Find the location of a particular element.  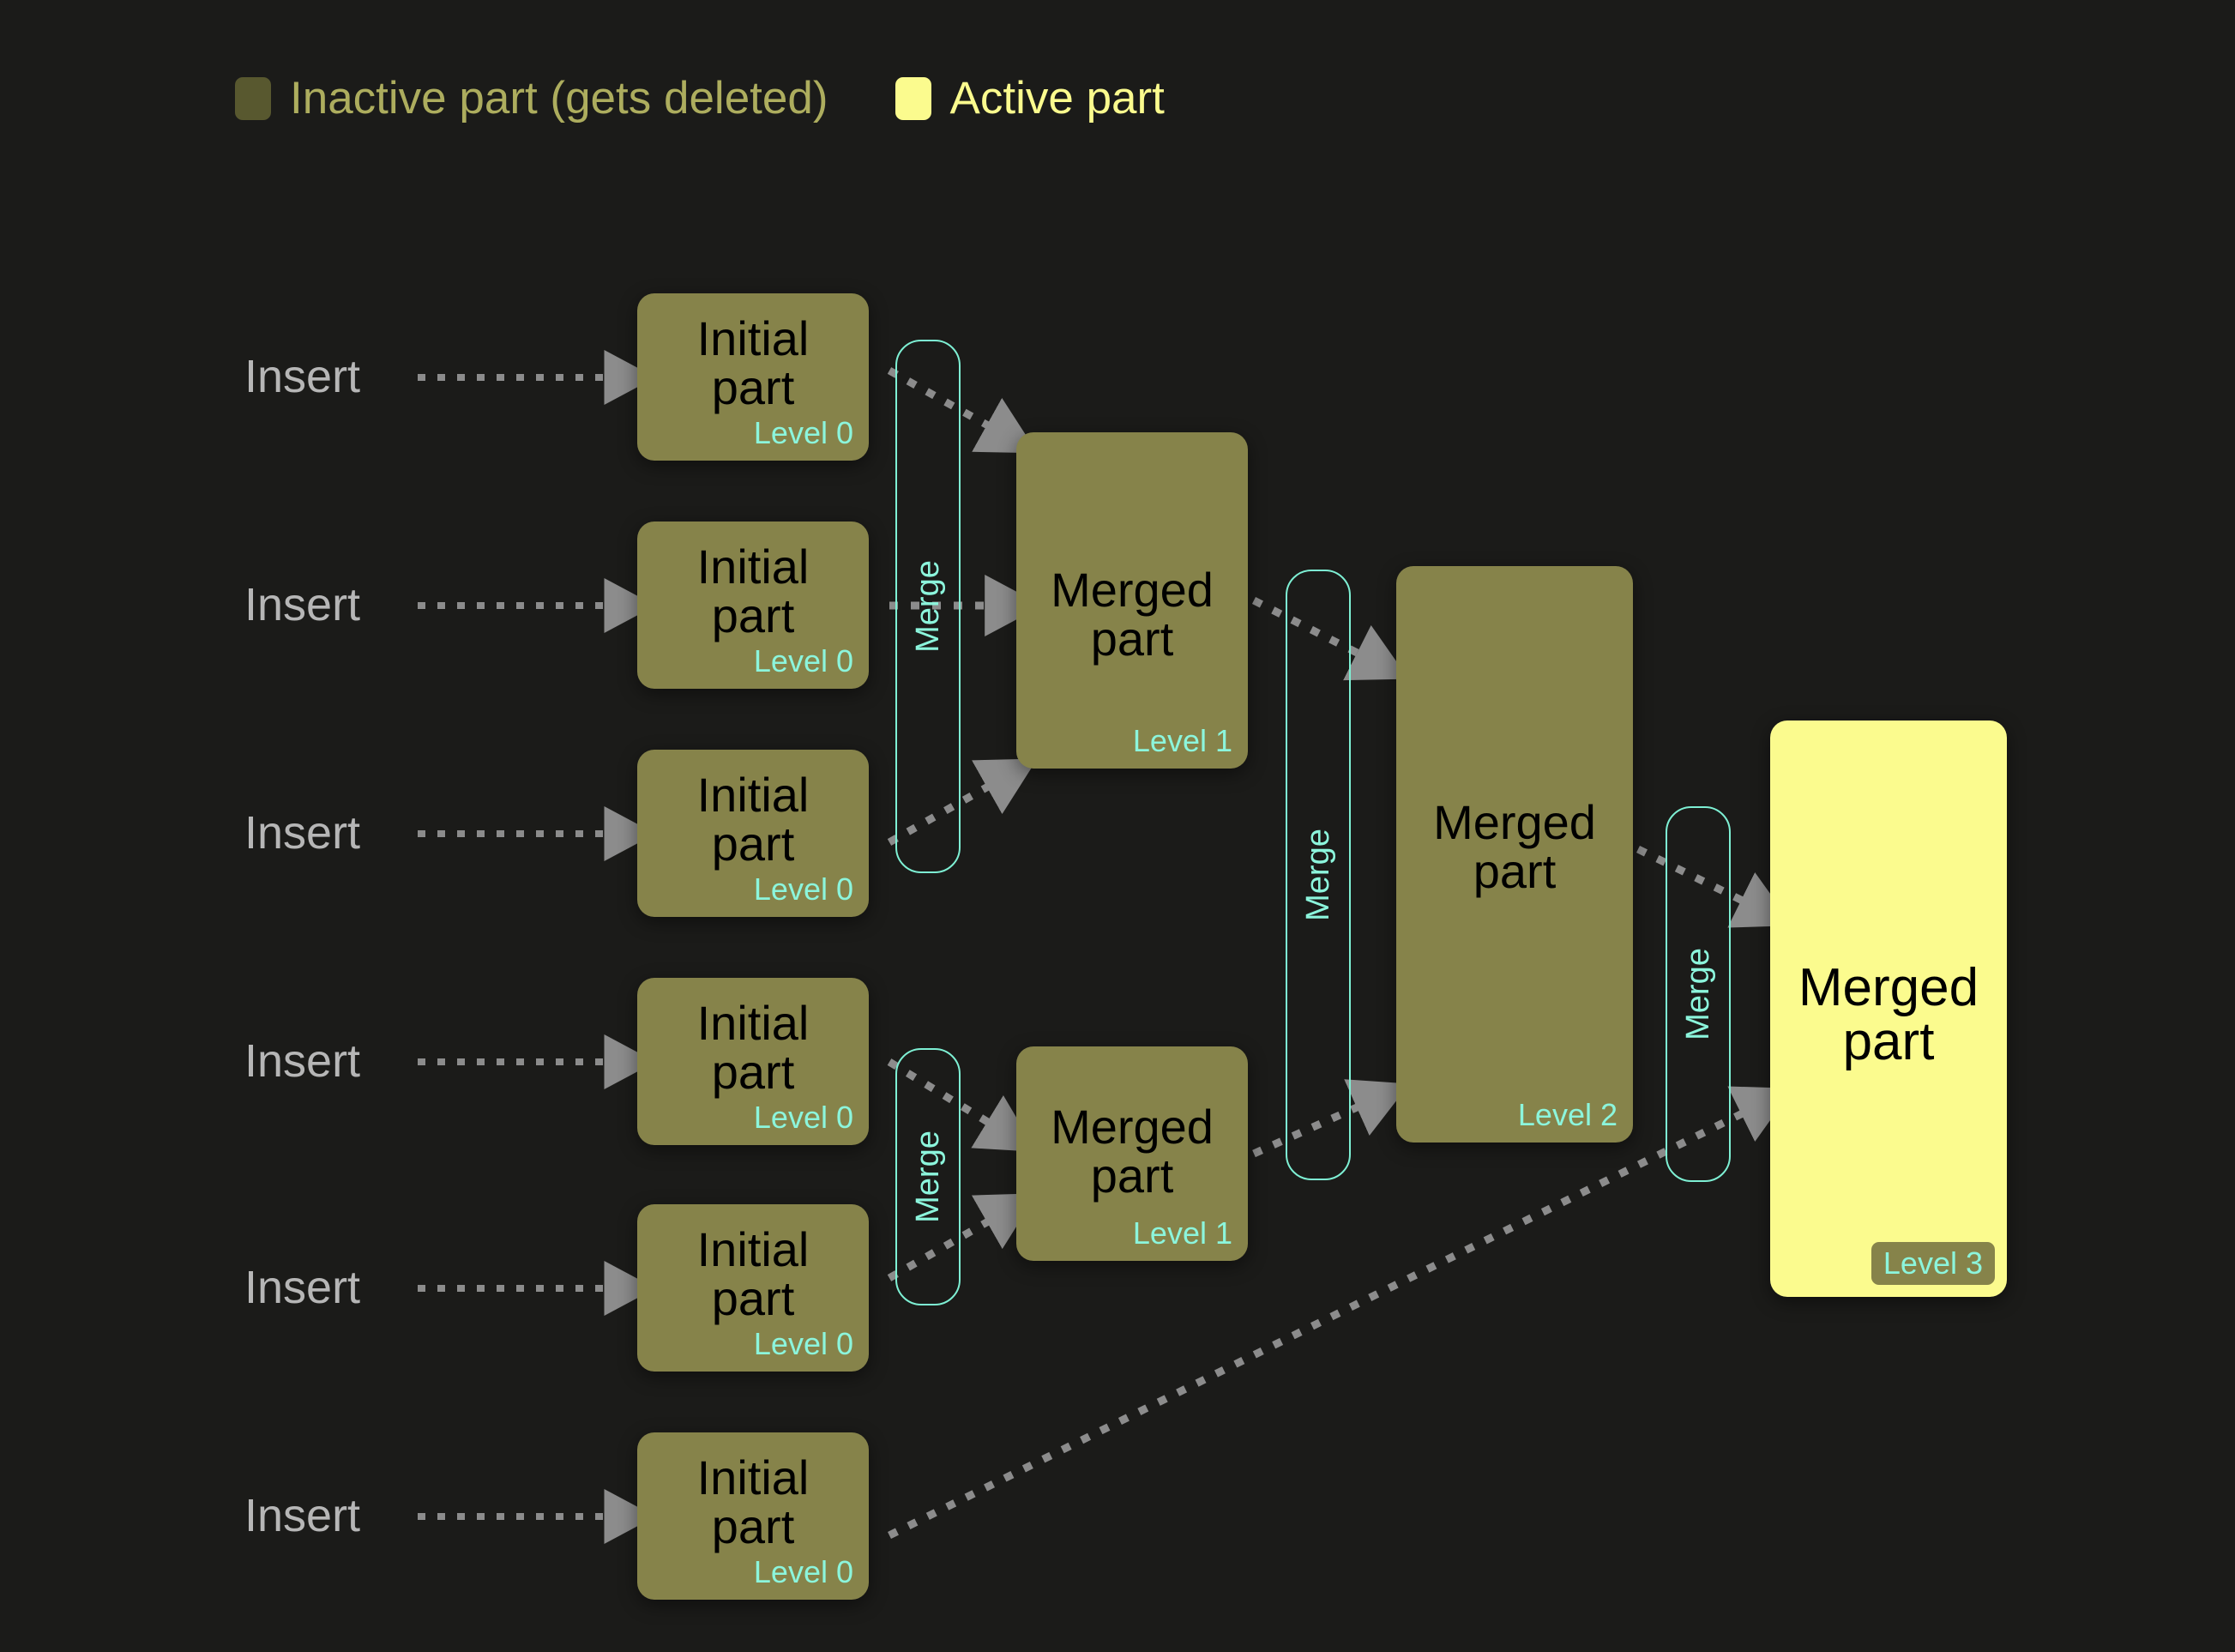

initial-part-level-2: Level 0 is located at coordinates (803, 660).